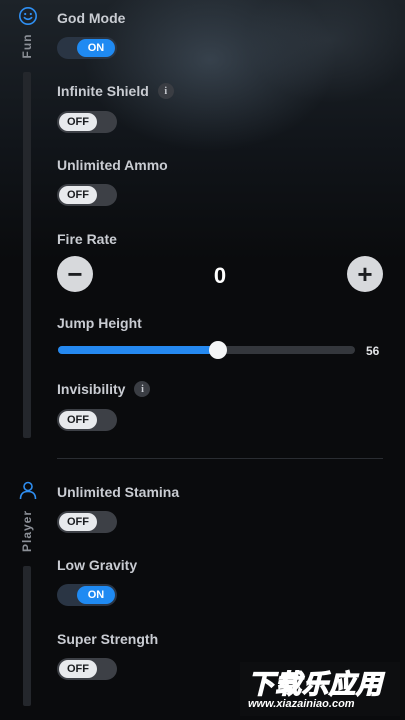  I want to click on invisibility-row: Invisibility i OFF, so click(220, 406).